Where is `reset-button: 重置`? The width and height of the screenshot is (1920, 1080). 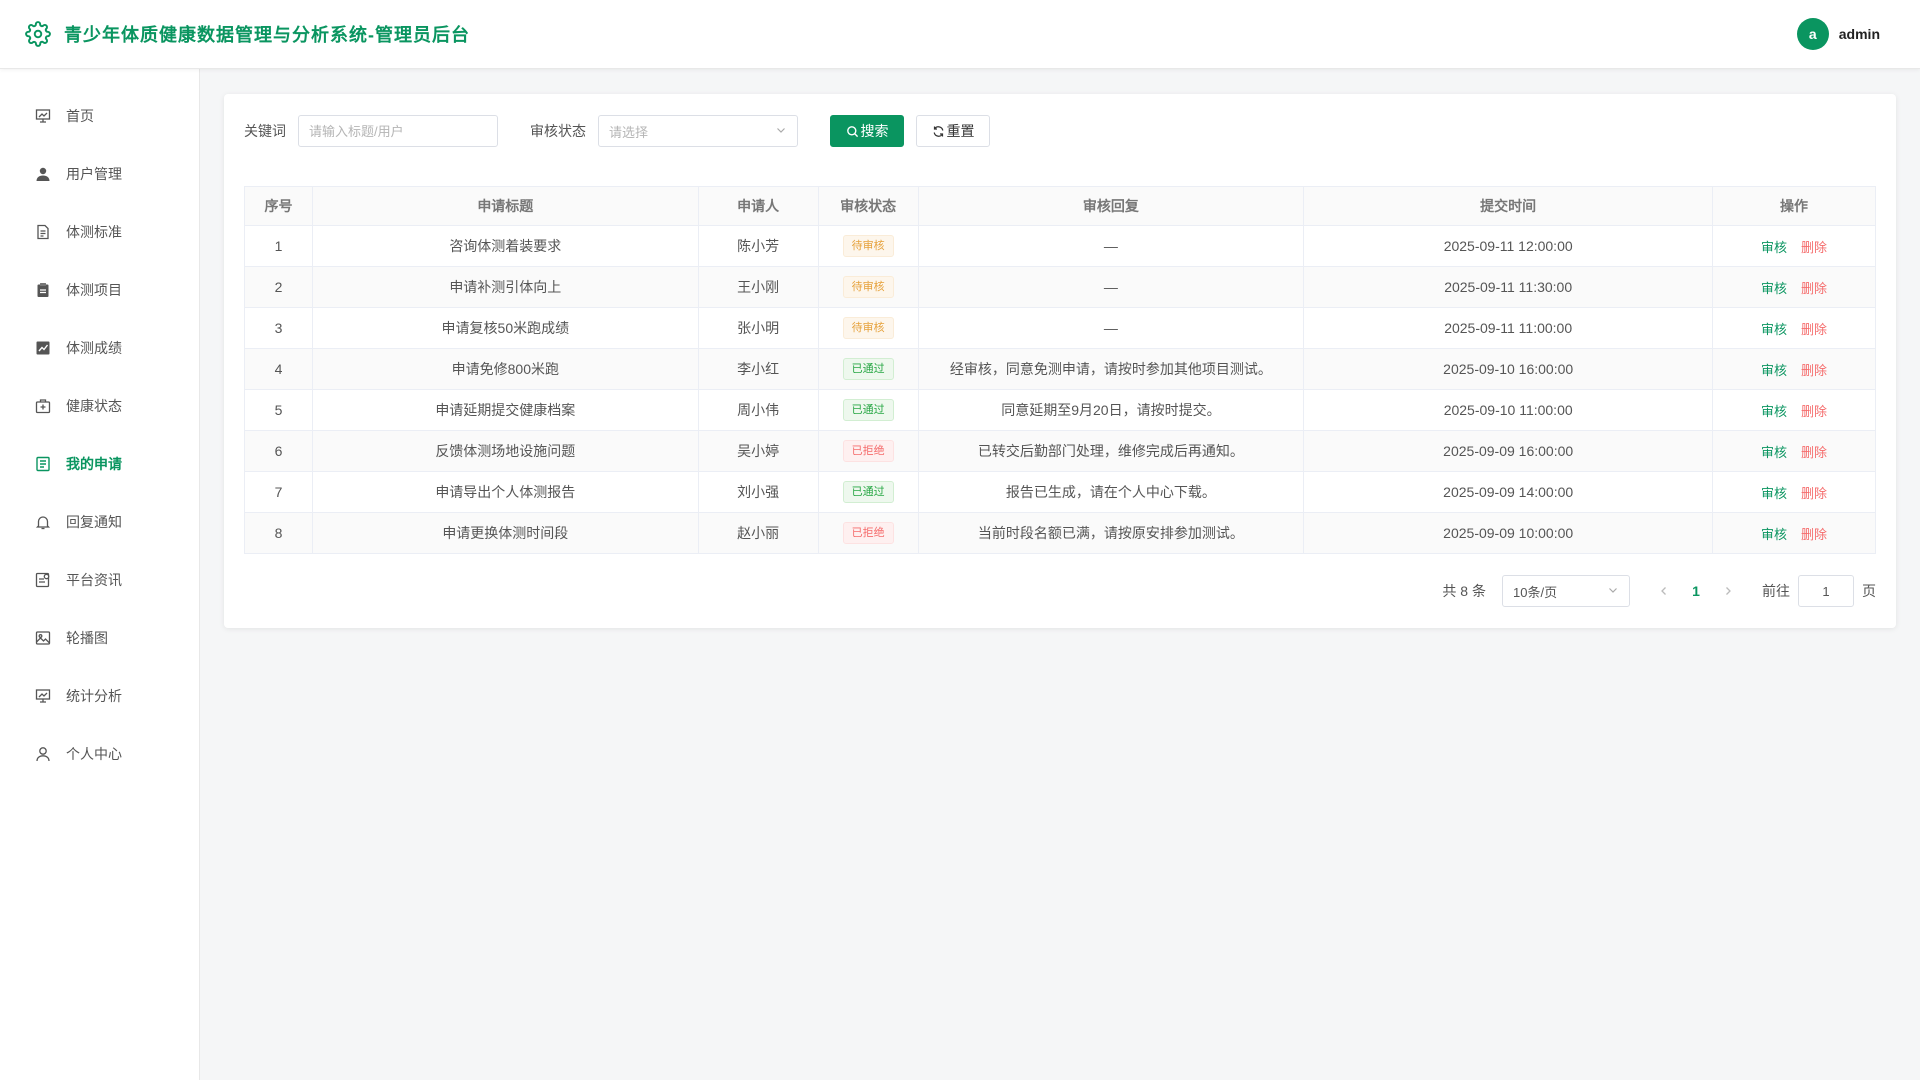 reset-button: 重置 is located at coordinates (953, 131).